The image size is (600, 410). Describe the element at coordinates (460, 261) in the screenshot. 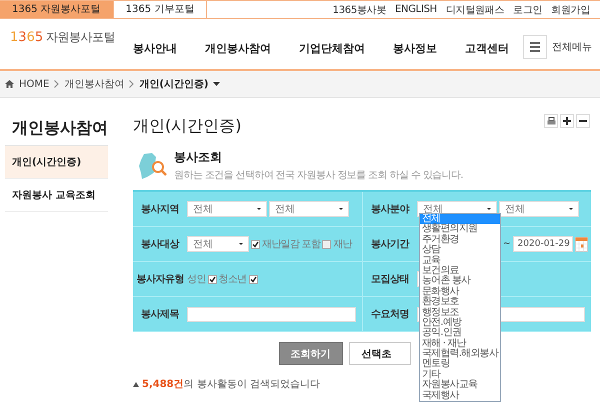

I see `dropdown-option: 교육` at that location.